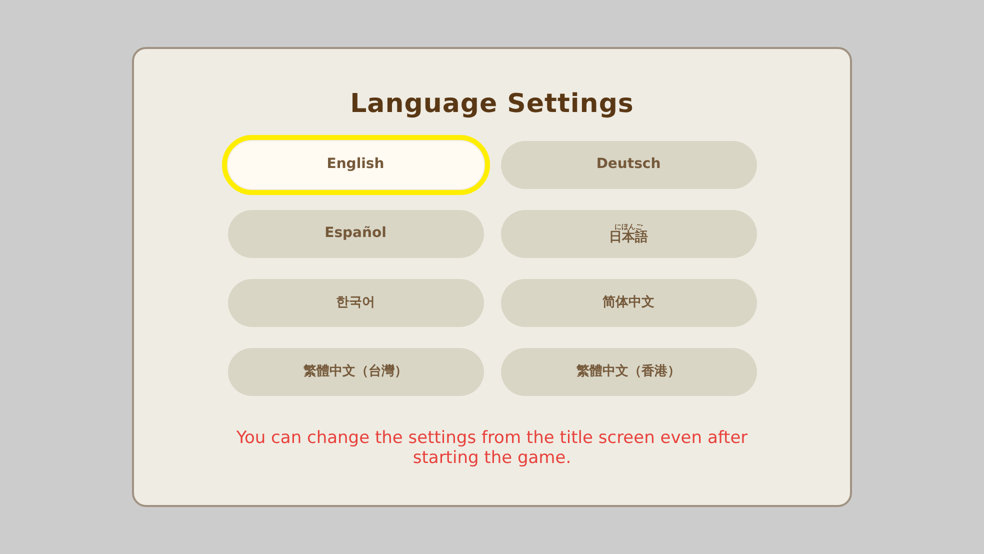 This screenshot has height=554, width=984. Describe the element at coordinates (356, 303) in the screenshot. I see `language-button: 한국어` at that location.